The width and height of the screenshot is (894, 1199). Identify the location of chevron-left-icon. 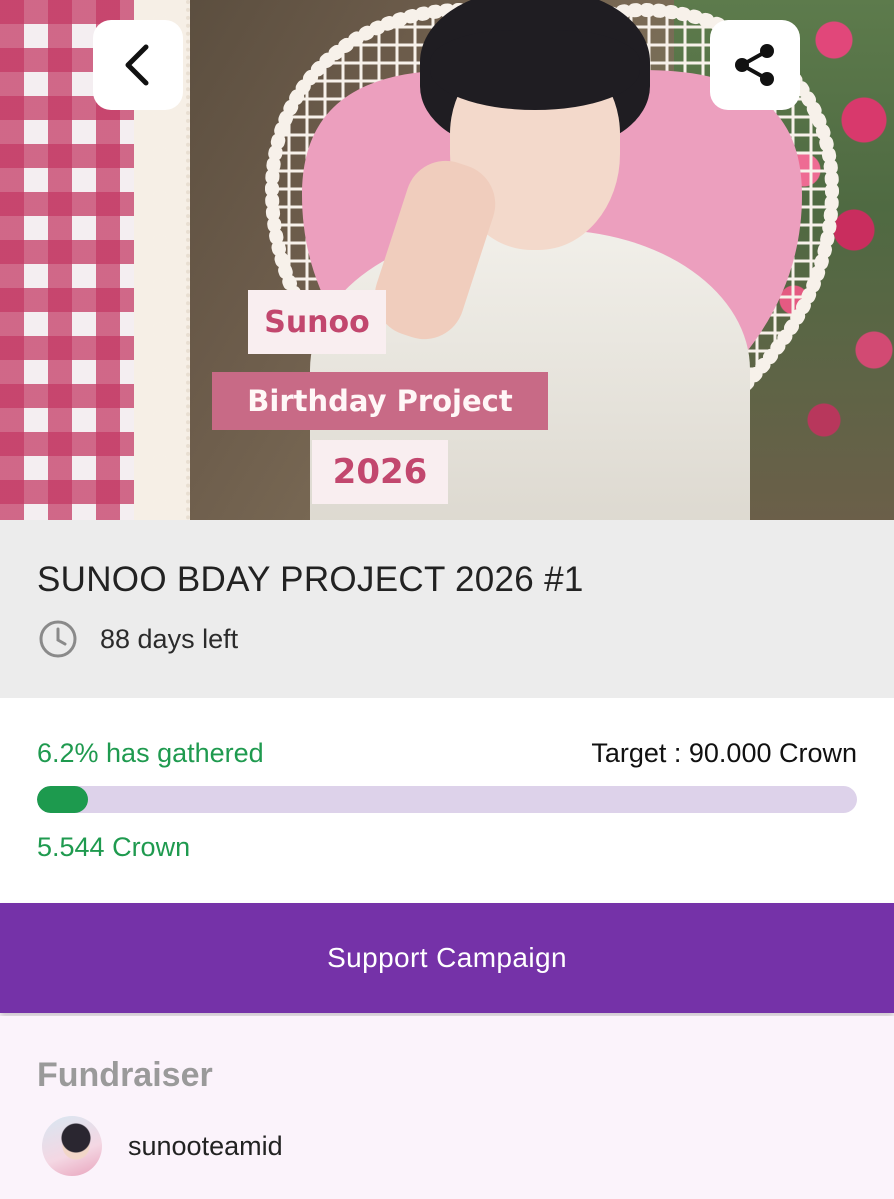
(137, 65).